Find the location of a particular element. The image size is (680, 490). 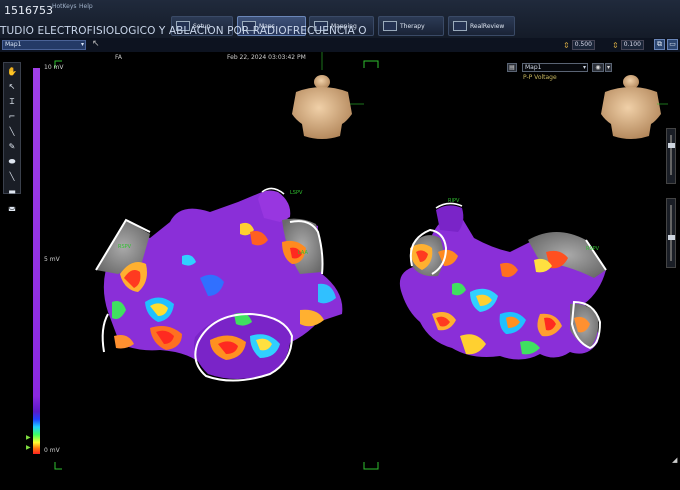

chip-icon: ▬ is located at coordinates (12, 192).